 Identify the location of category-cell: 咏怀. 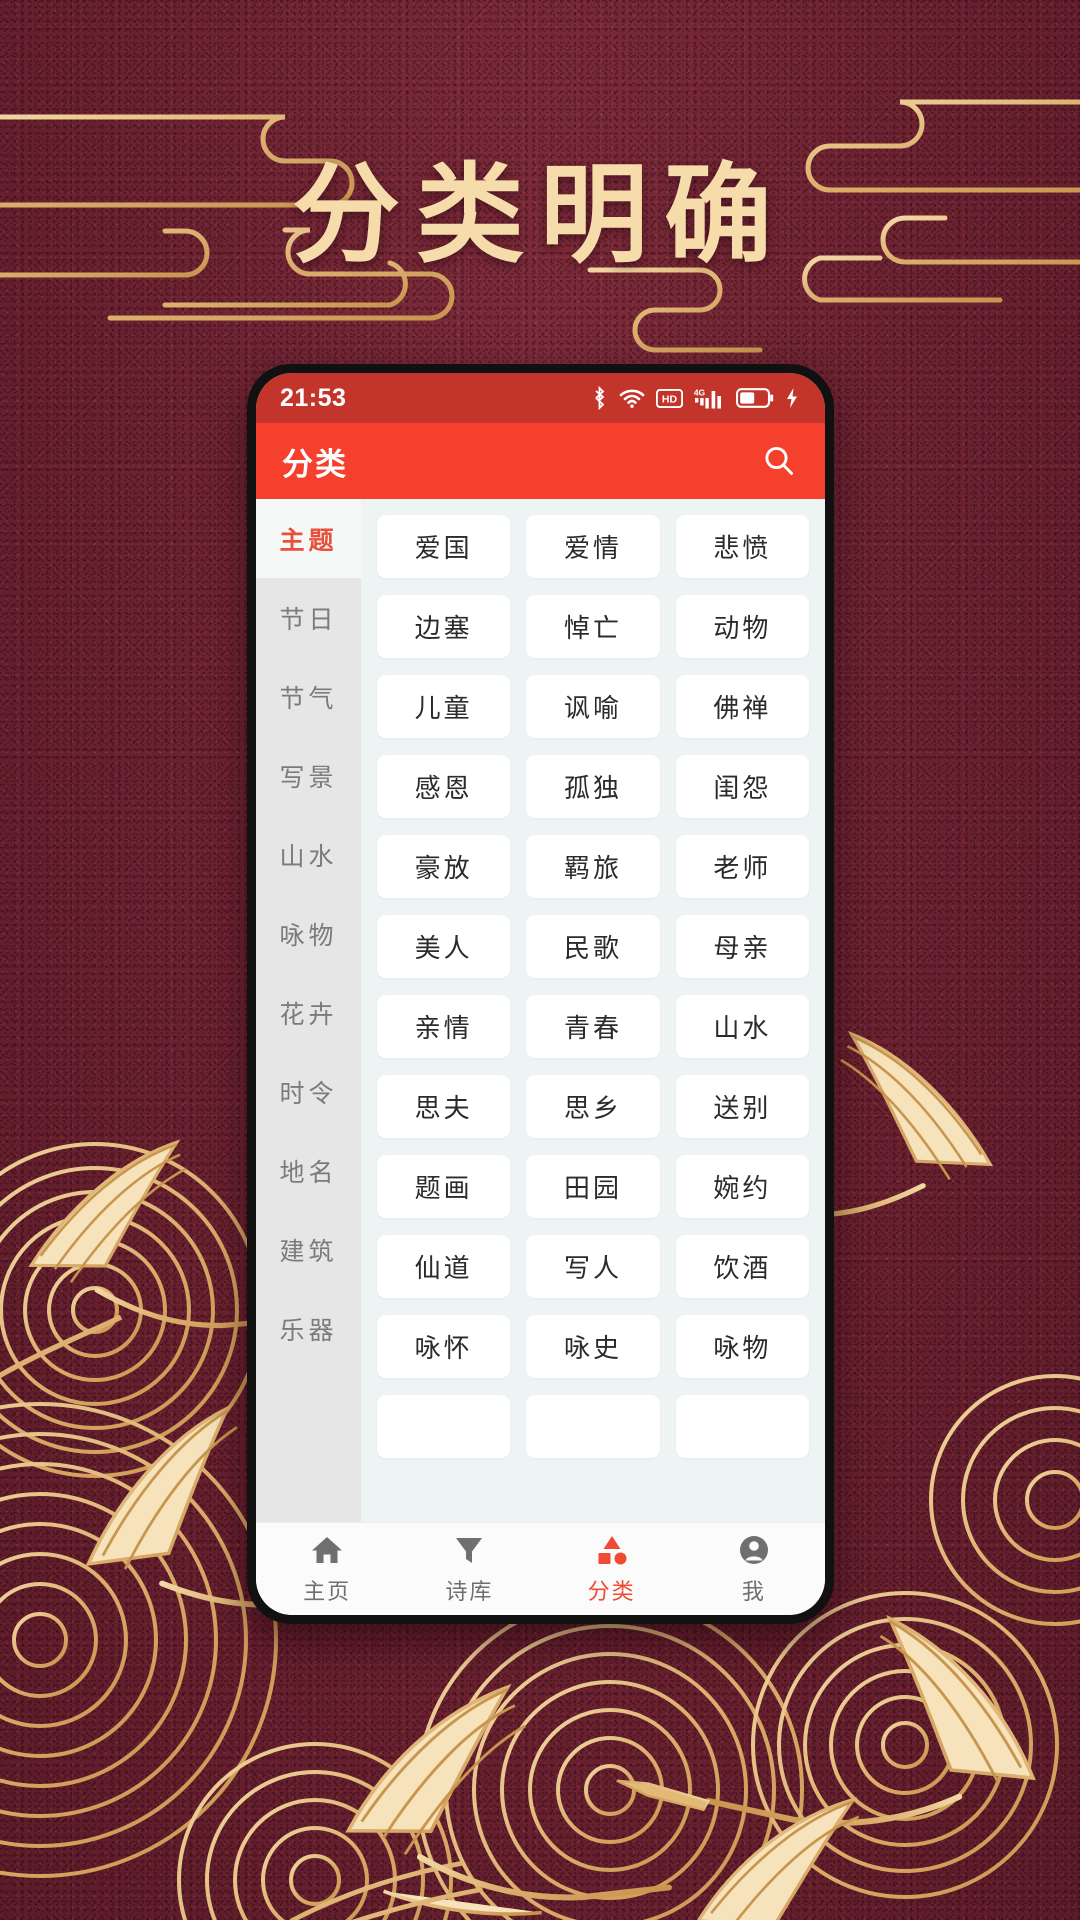
(444, 1346).